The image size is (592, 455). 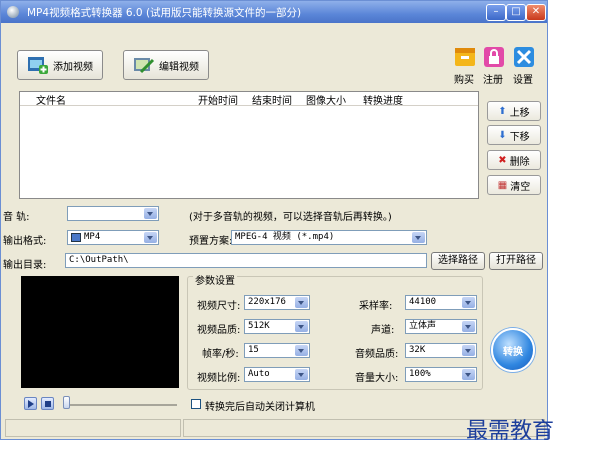 What do you see at coordinates (220, 354) in the screenshot?
I see `frame-rate-label: 帧率/秒:` at bounding box center [220, 354].